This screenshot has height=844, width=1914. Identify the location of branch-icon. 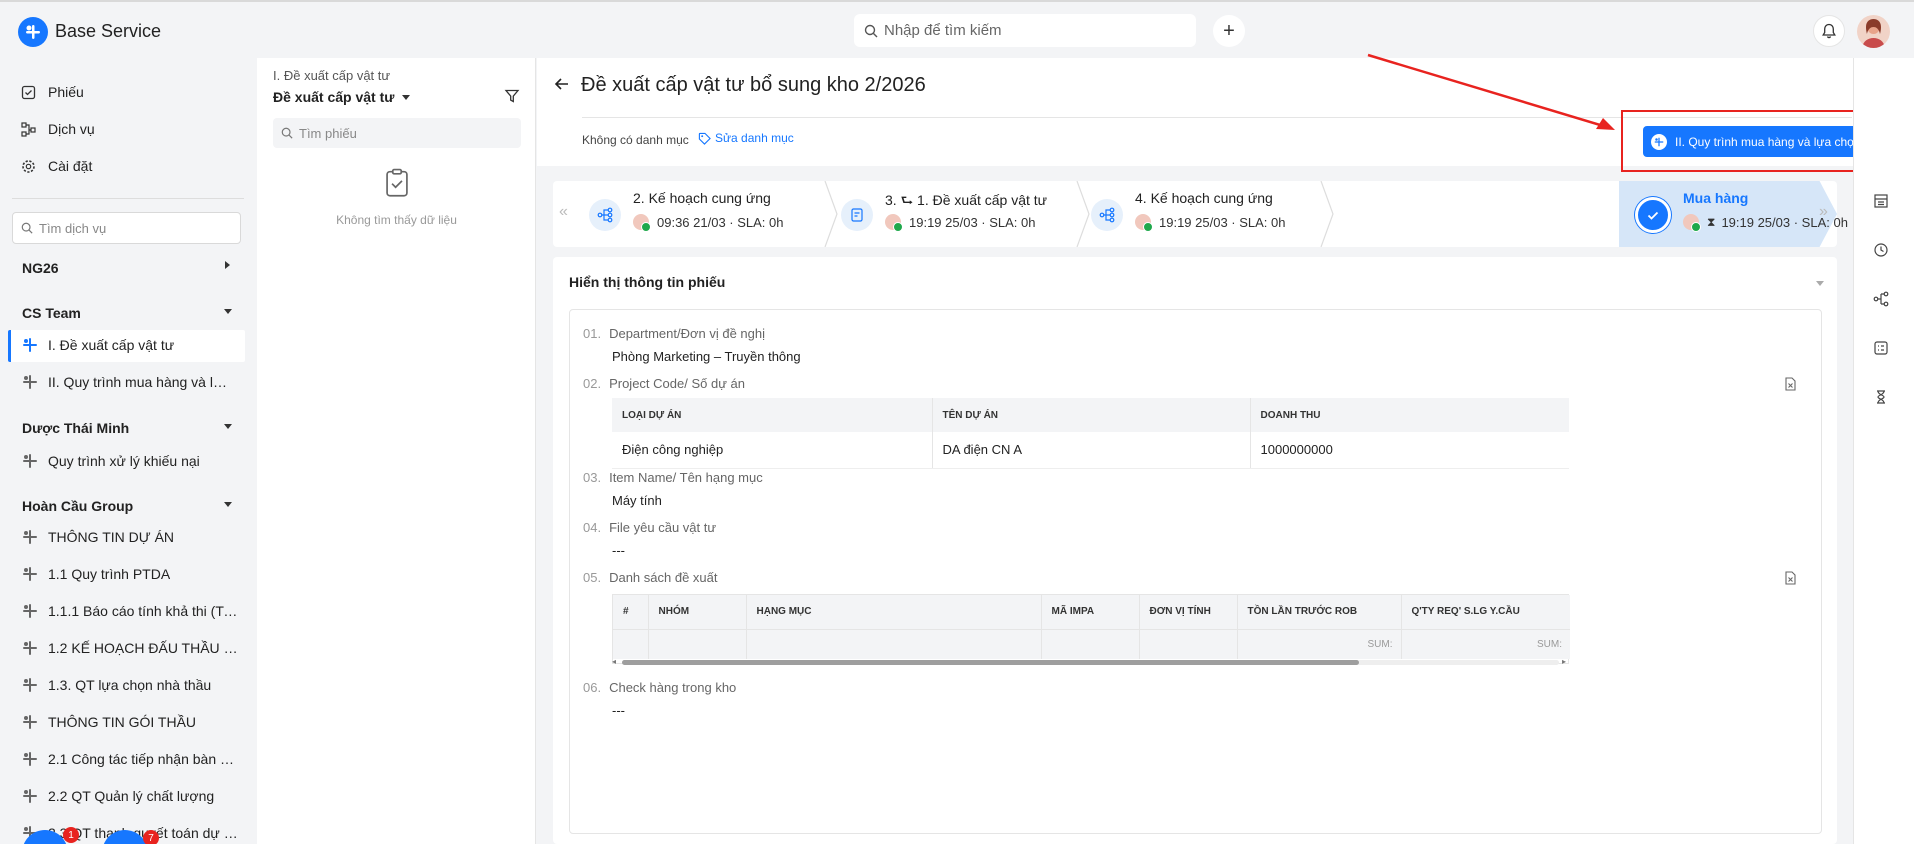
(1107, 215).